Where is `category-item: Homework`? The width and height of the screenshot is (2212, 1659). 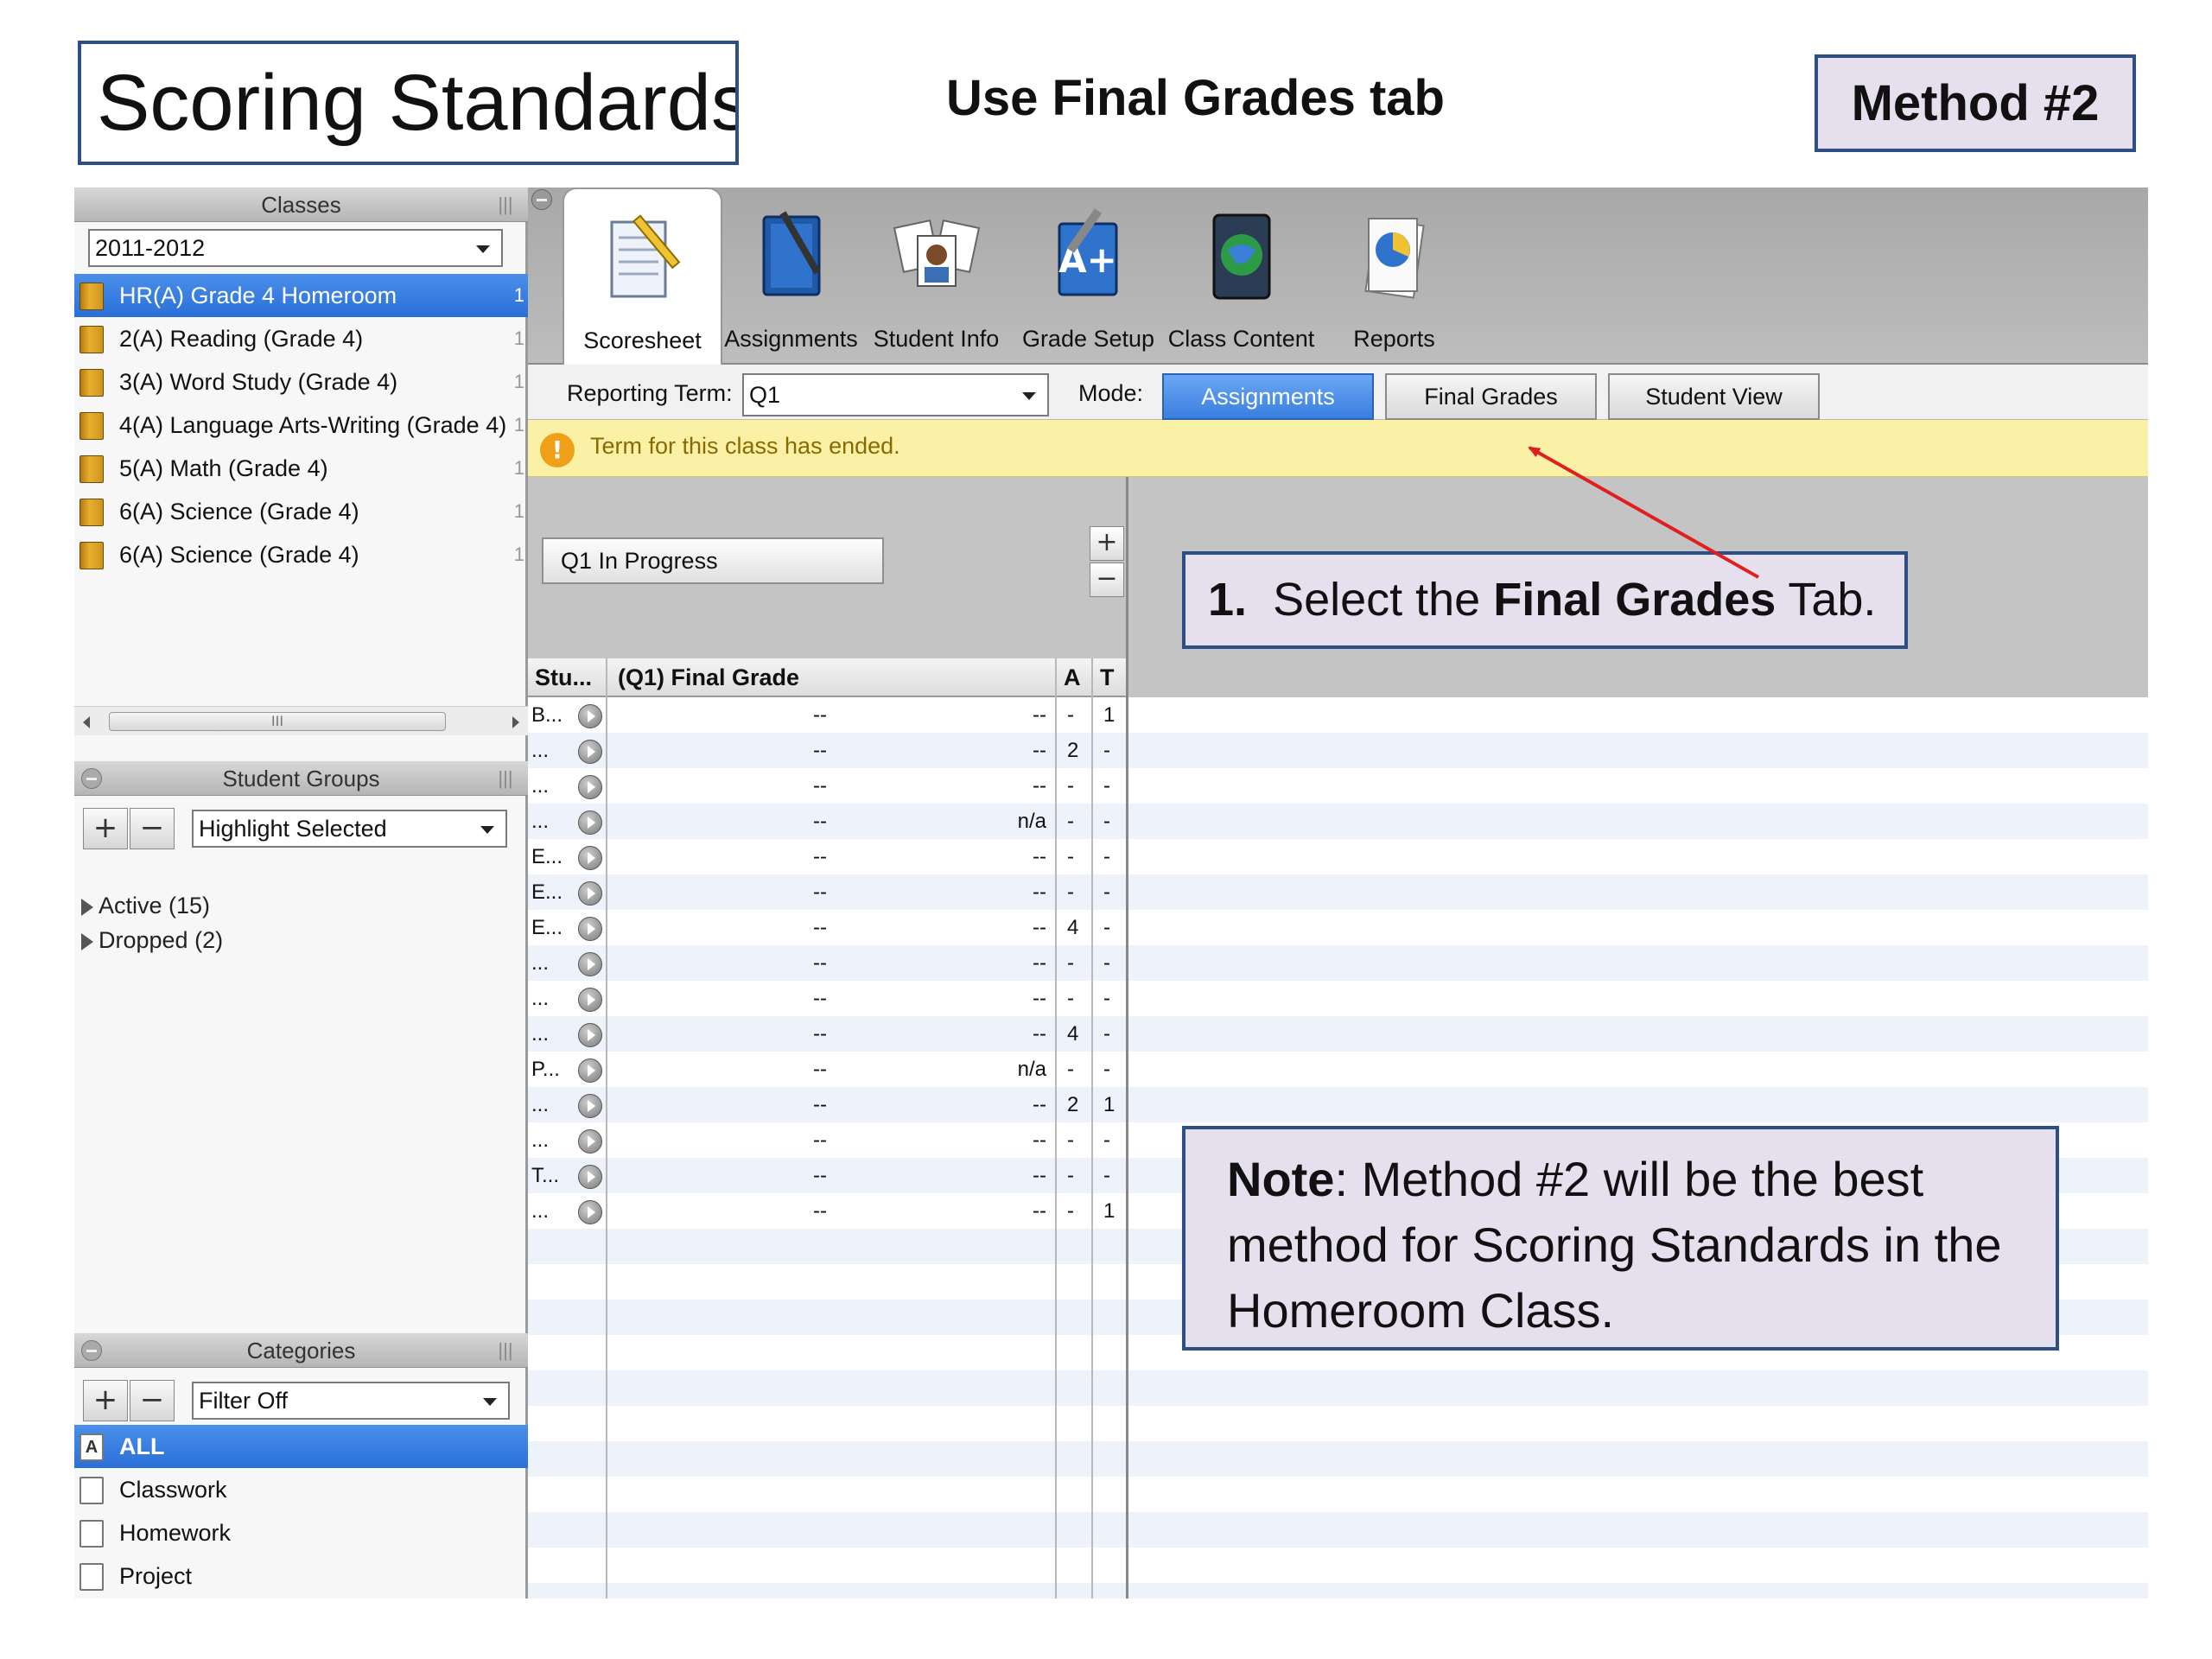 category-item: Homework is located at coordinates (301, 1532).